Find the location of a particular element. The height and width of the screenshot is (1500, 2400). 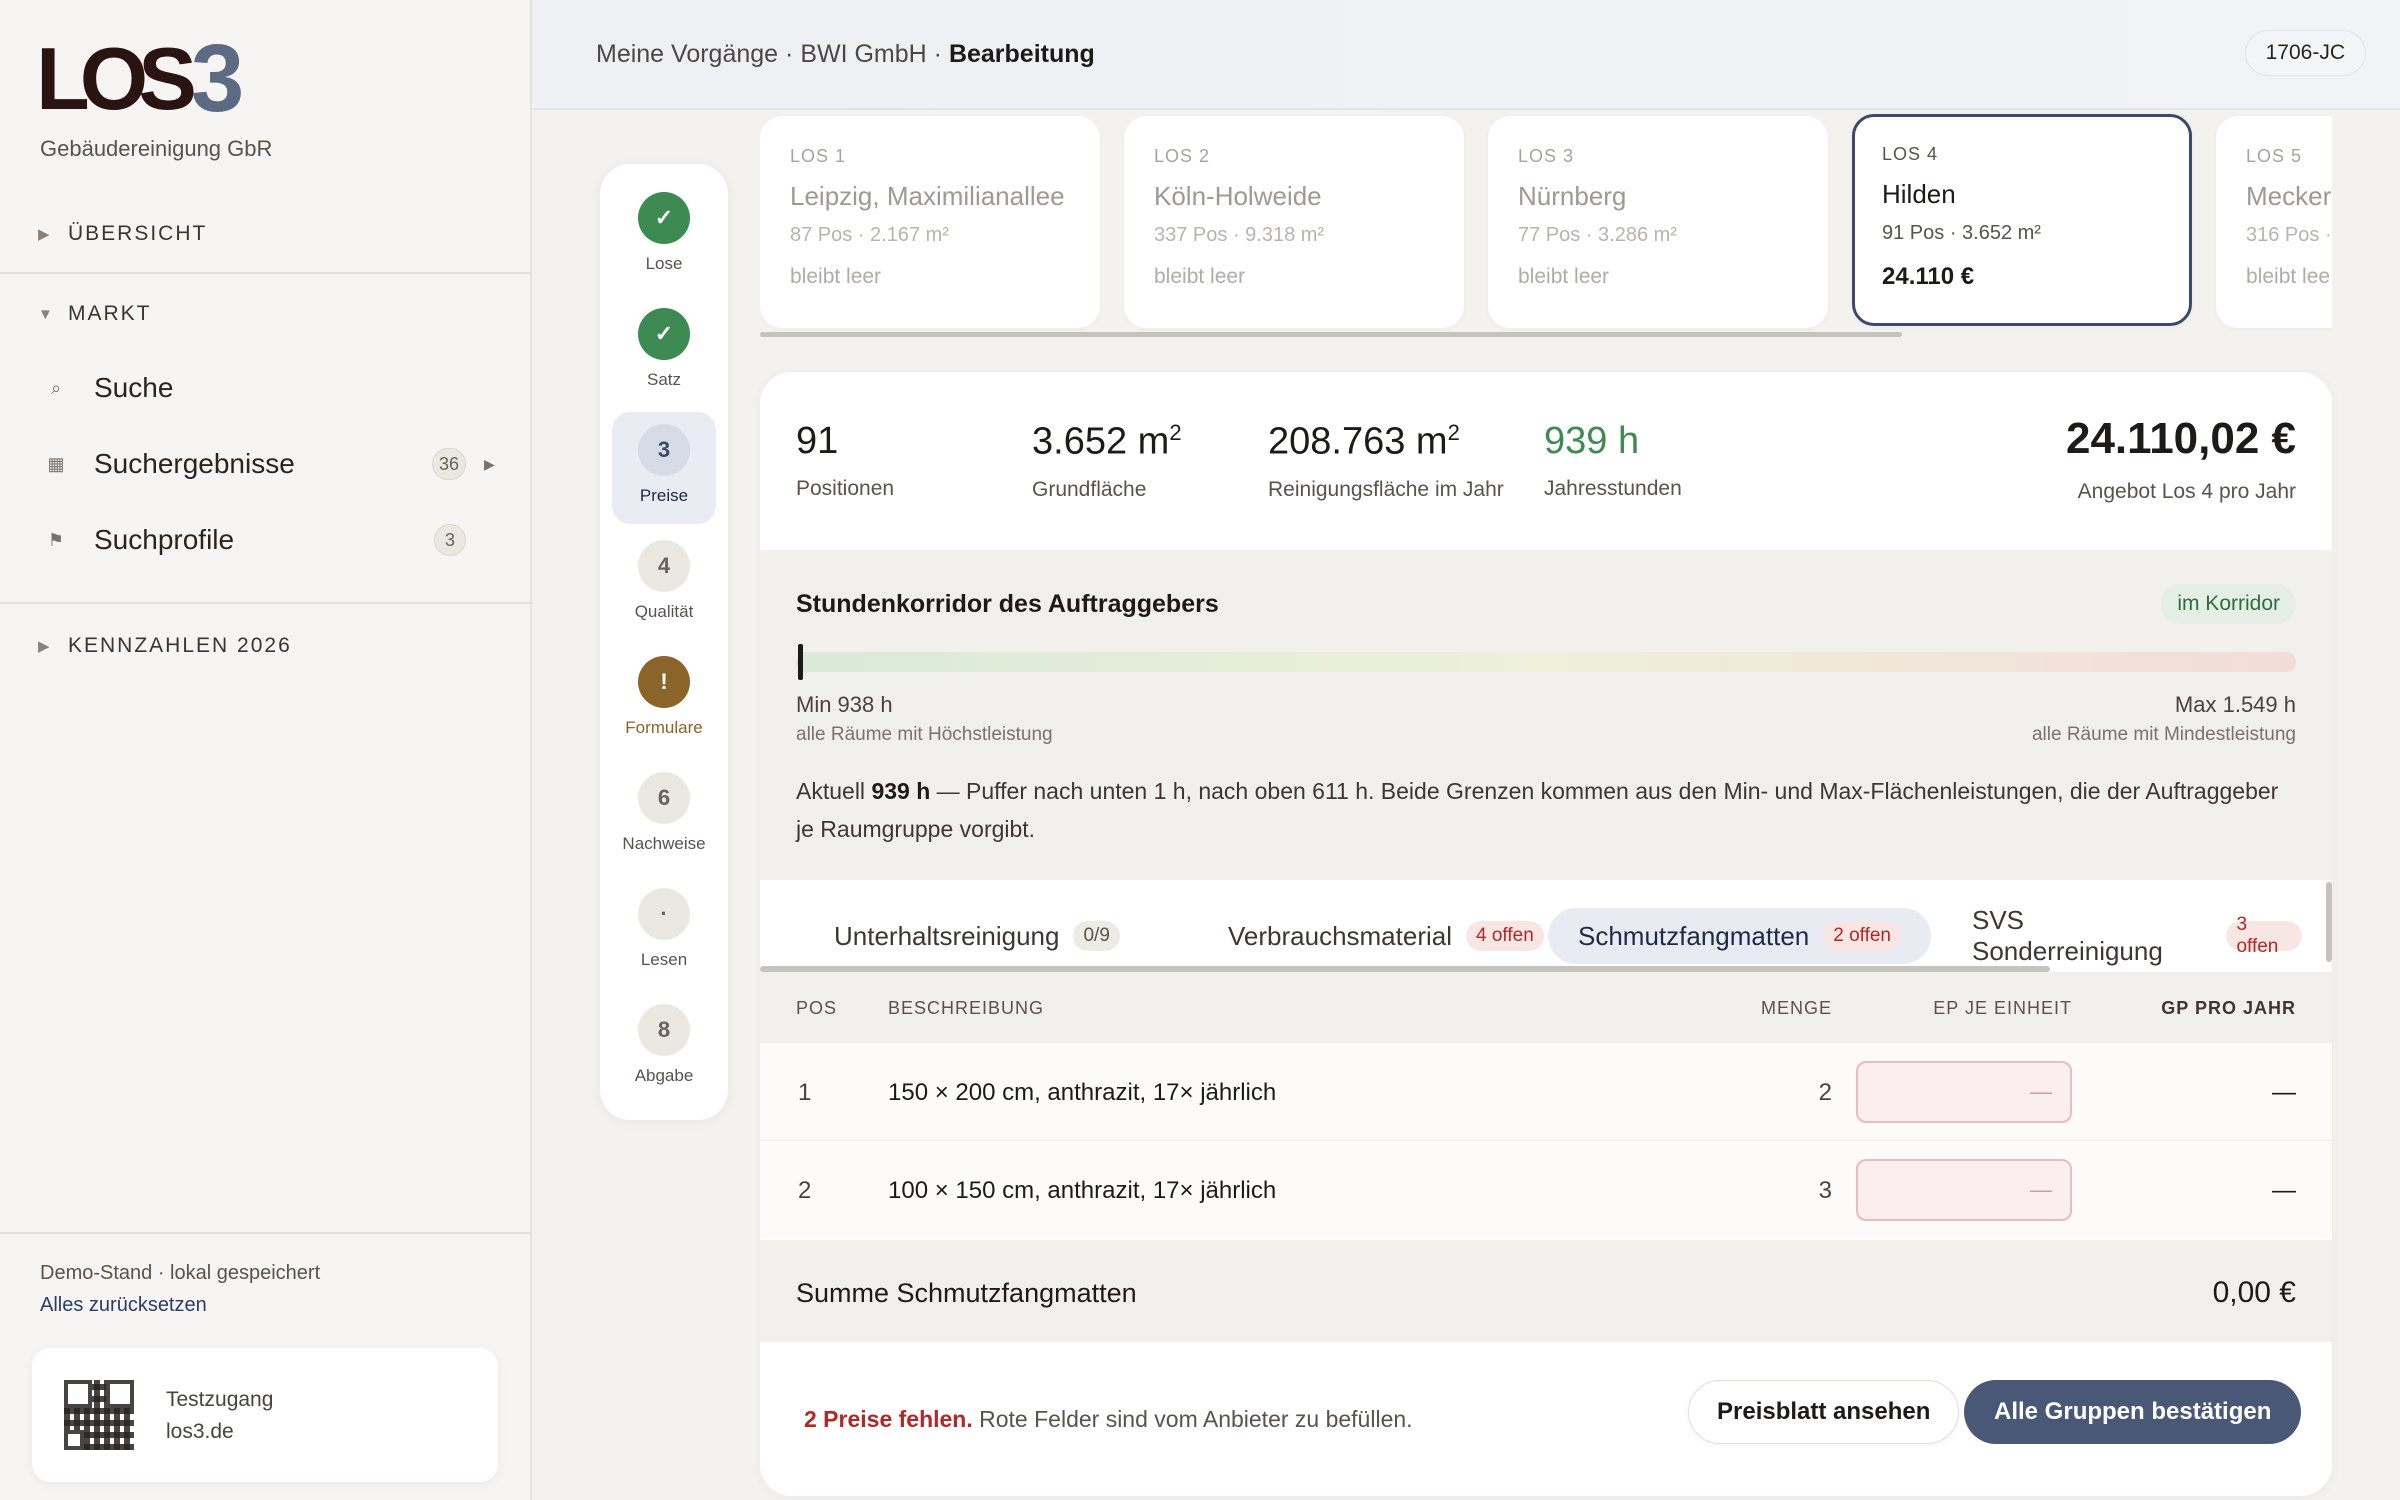

lot-scrollbar is located at coordinates (1331, 334).